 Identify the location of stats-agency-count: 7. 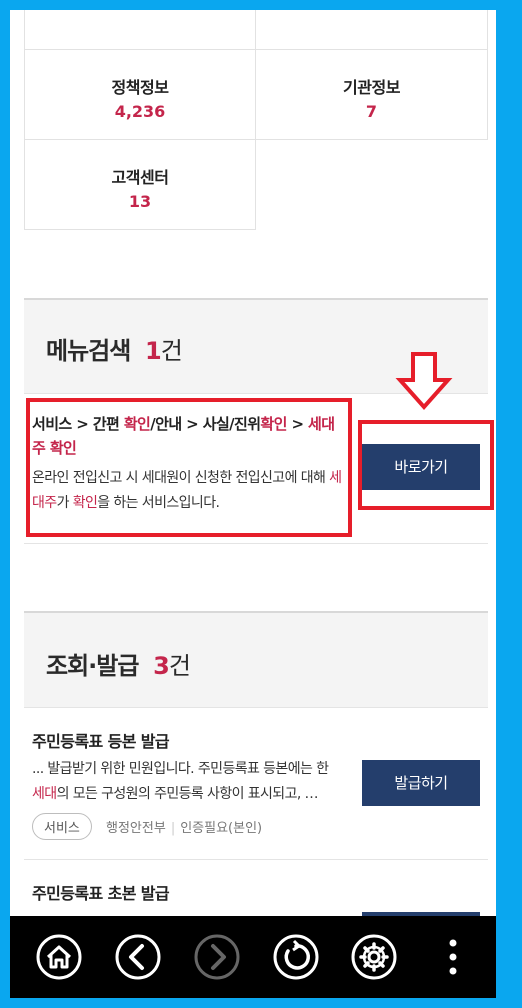
(371, 111).